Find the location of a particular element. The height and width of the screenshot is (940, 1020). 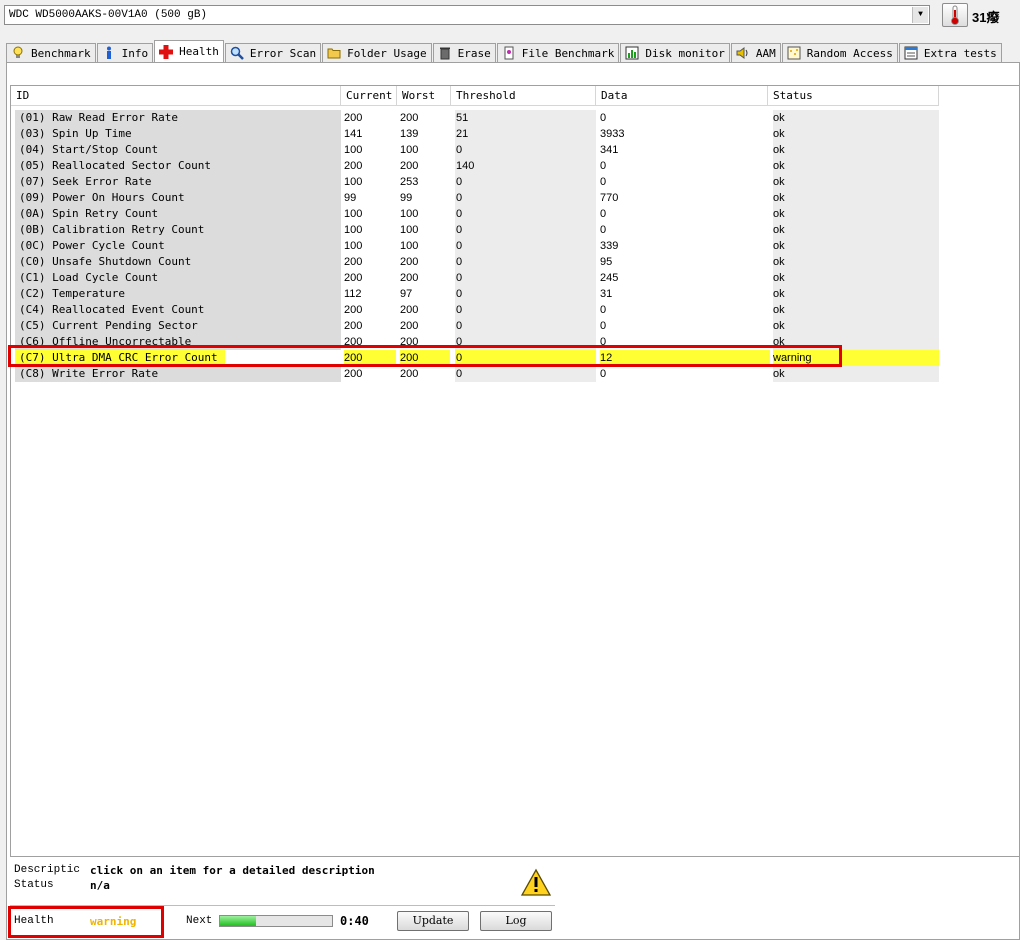

column-header-worst: Worst is located at coordinates (424, 96).